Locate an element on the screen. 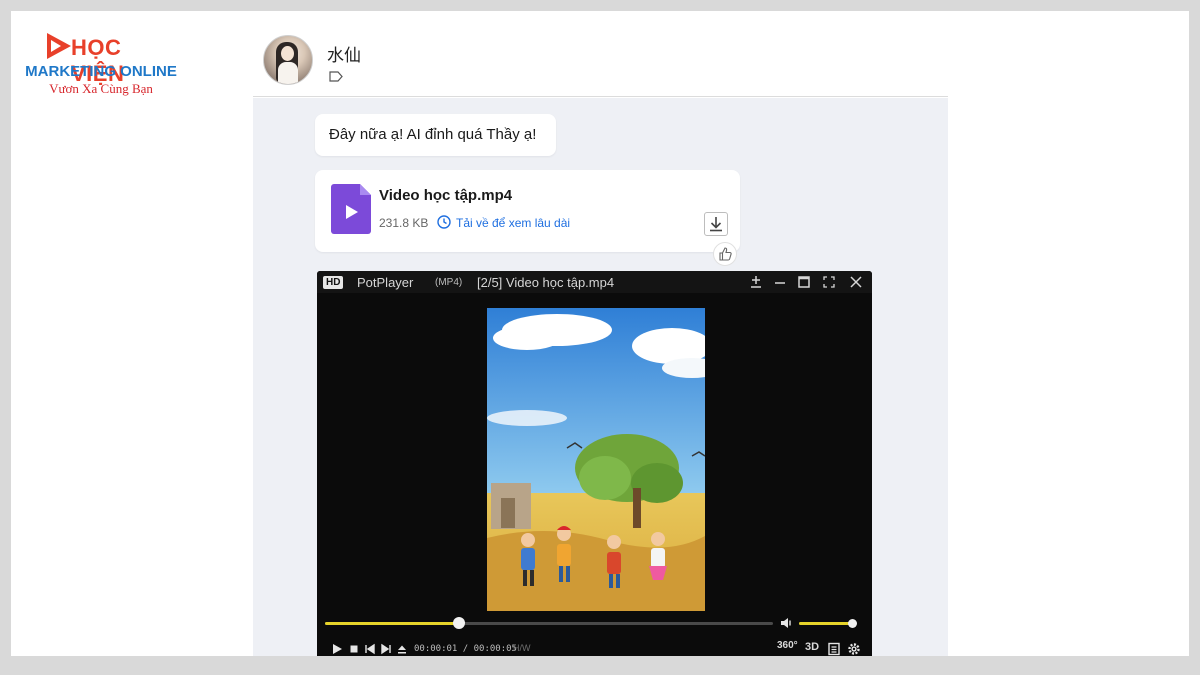 This screenshot has width=1200, height=675. download-link: Tải về để xem lâu dài is located at coordinates (513, 223).